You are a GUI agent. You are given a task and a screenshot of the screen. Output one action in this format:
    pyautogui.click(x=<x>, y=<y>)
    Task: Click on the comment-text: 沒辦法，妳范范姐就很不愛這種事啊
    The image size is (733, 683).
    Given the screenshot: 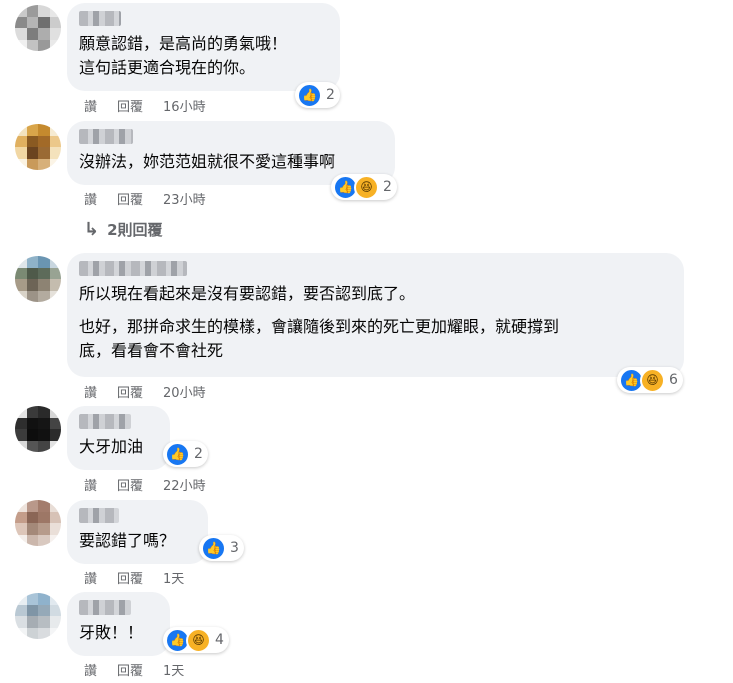 What is the action you would take?
    pyautogui.click(x=207, y=161)
    